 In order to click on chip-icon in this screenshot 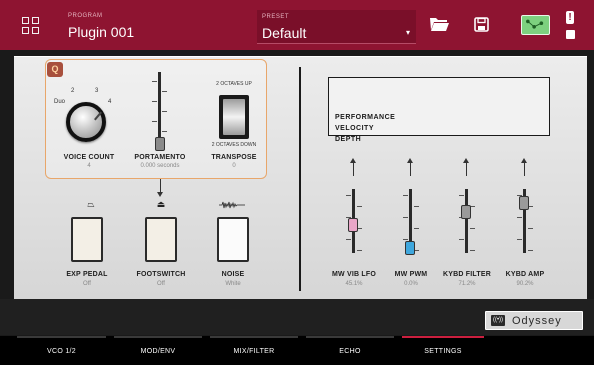, I will do `click(570, 34)`.